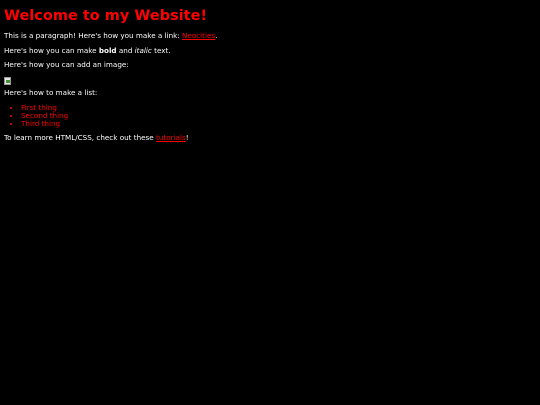  What do you see at coordinates (280, 123) in the screenshot?
I see `list-item: Third thing` at bounding box center [280, 123].